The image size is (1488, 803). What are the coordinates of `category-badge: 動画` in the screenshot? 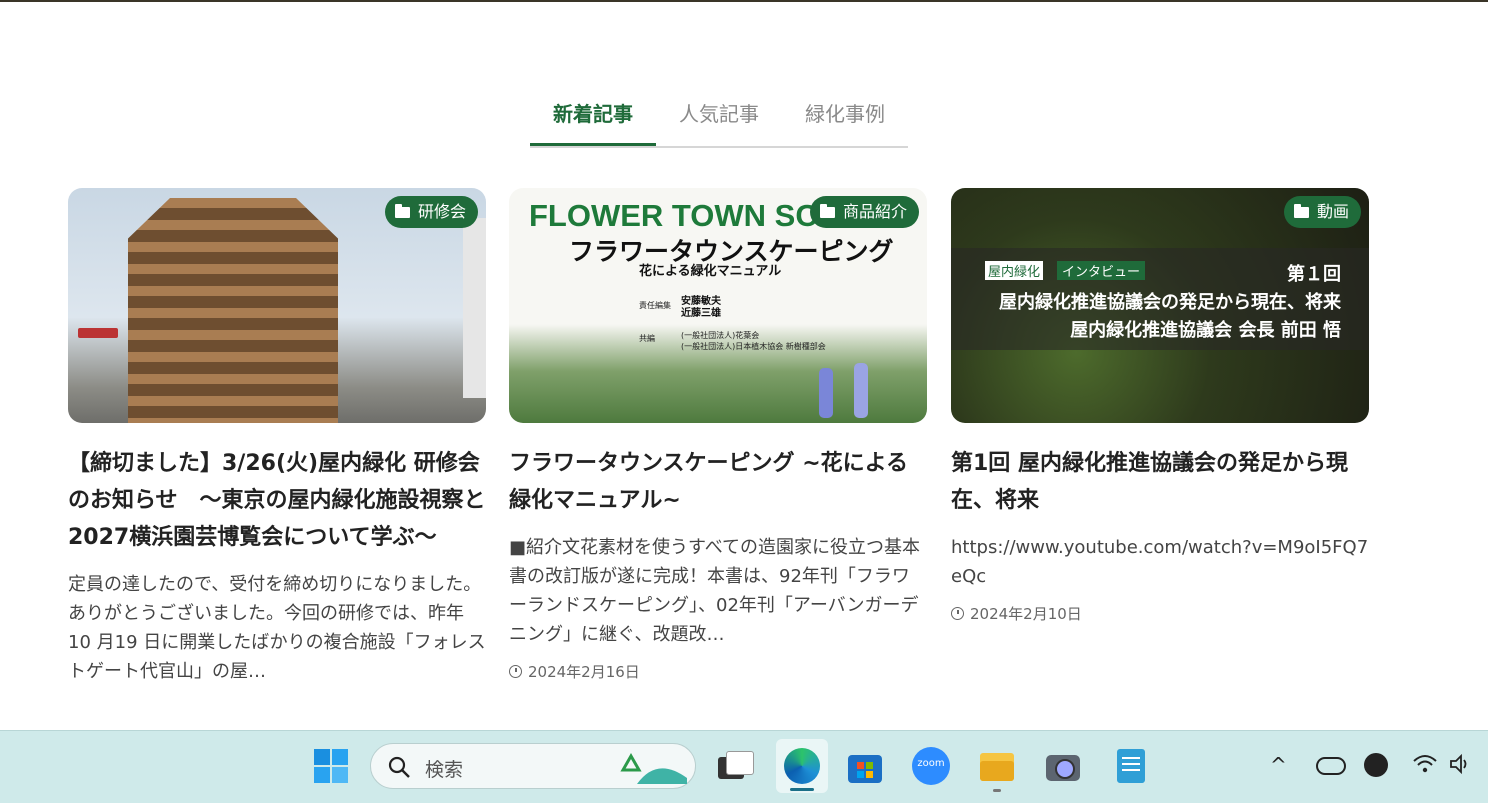 It's located at (1322, 212).